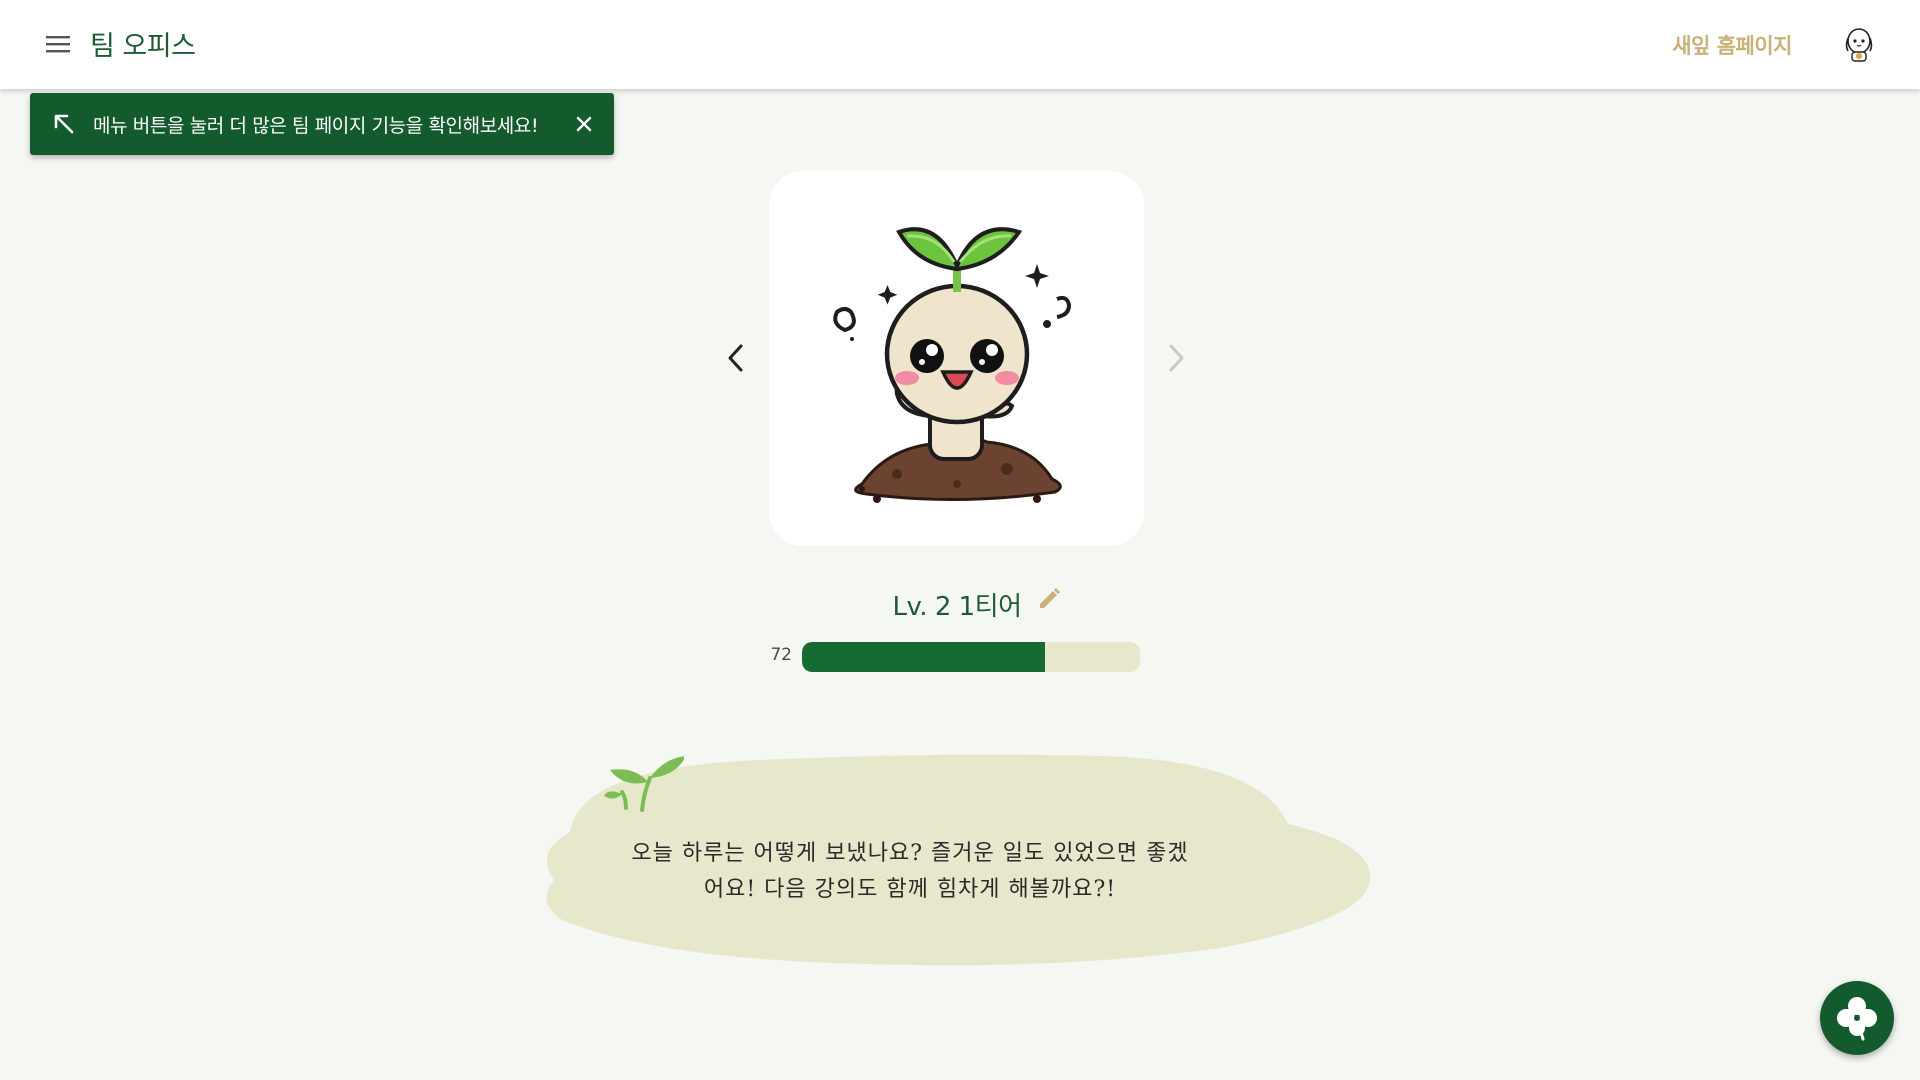 The image size is (1920, 1080). Describe the element at coordinates (735, 358) in the screenshot. I see `chevron-left-icon` at that location.